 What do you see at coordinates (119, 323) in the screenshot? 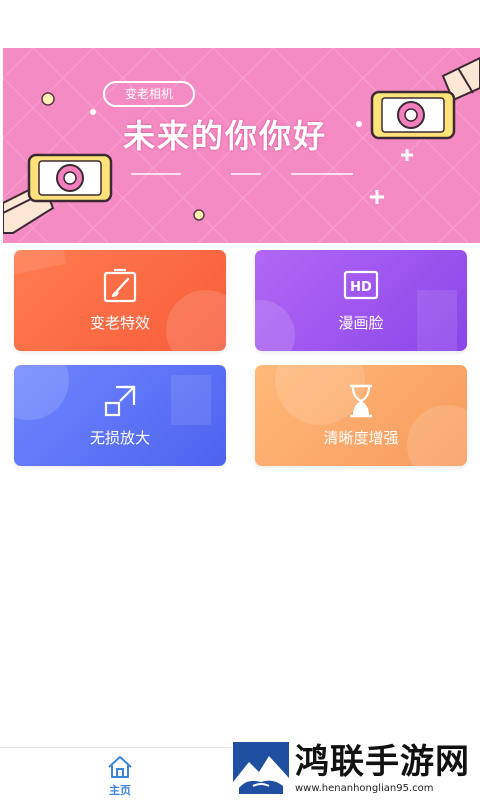
I see `feature-label: 变老特效` at bounding box center [119, 323].